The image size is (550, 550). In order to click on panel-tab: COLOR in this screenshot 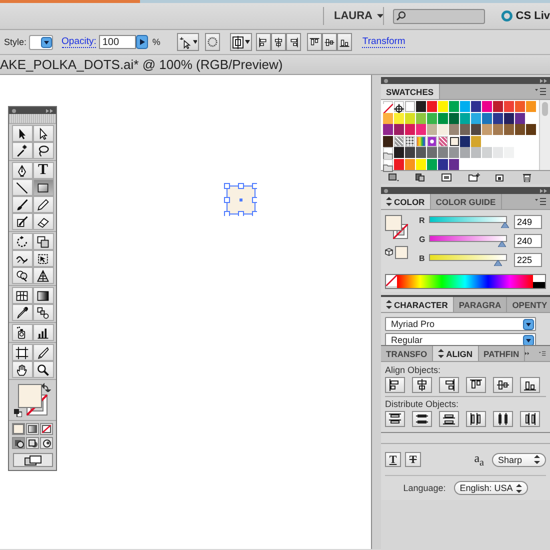, I will do `click(406, 201)`.